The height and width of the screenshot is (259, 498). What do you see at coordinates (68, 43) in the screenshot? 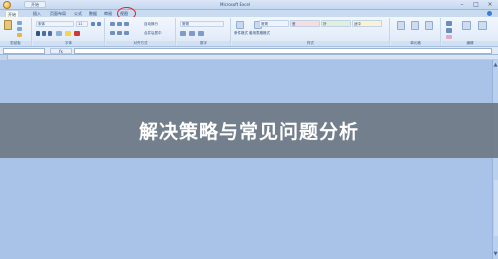
I see `group-label: 字体` at bounding box center [68, 43].